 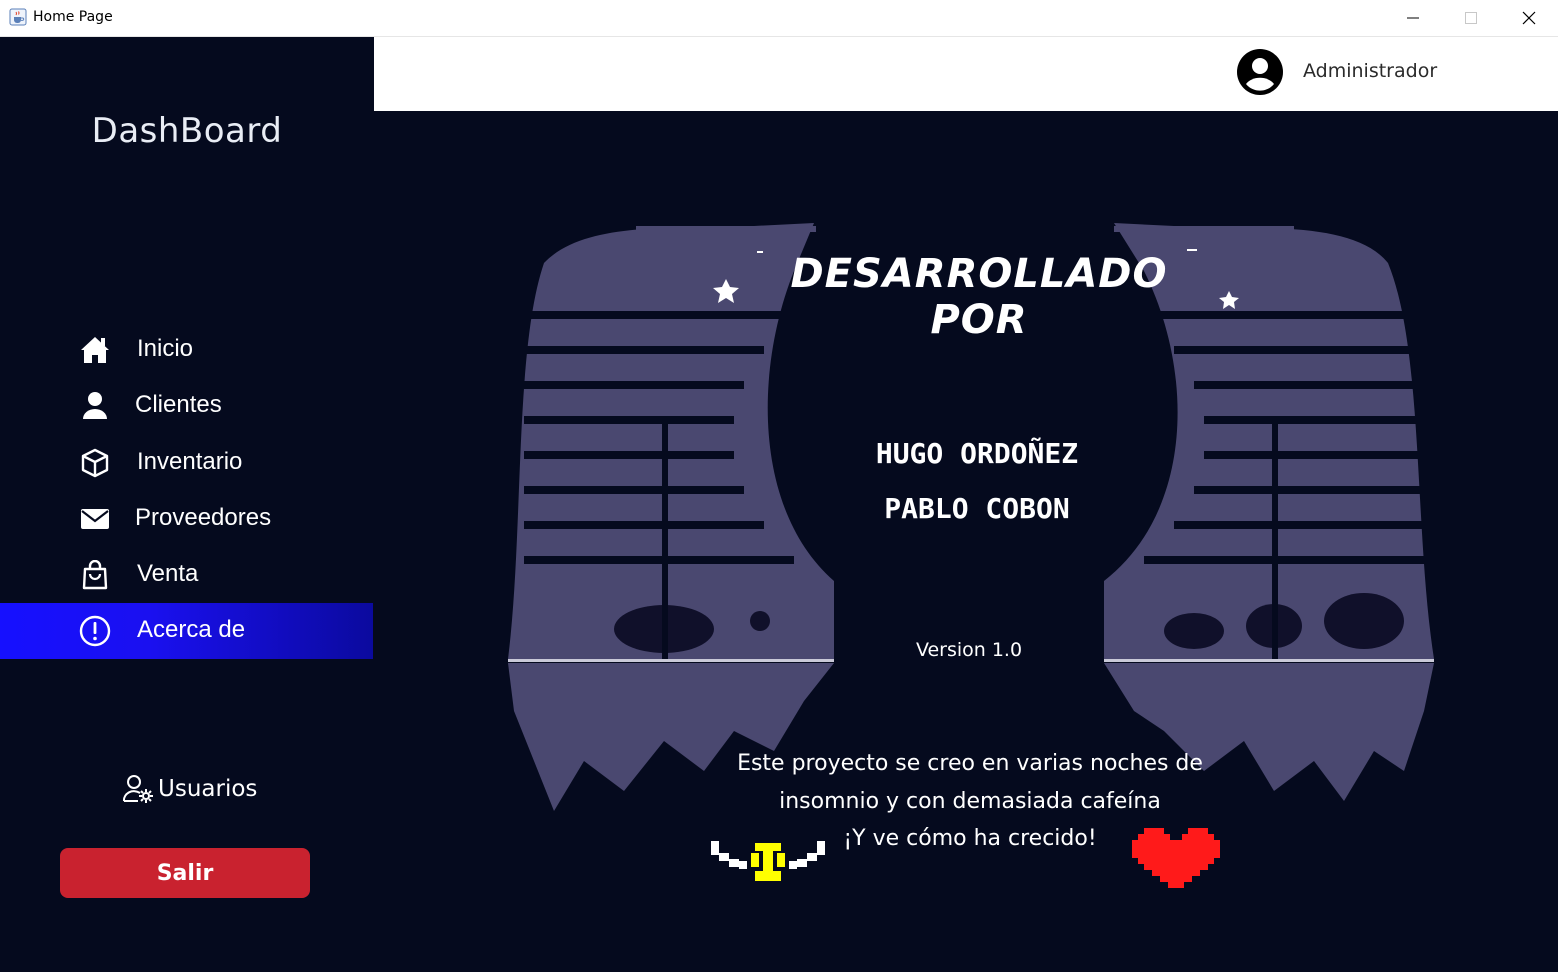 I want to click on envelope-icon, so click(x=95, y=519).